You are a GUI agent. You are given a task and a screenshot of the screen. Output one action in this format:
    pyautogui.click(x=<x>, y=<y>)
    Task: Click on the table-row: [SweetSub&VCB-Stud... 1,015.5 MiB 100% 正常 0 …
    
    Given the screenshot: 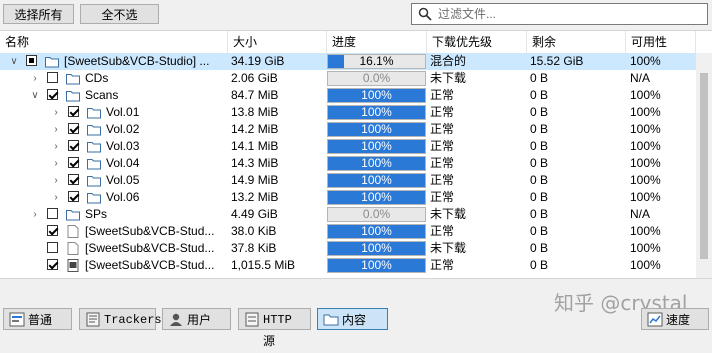 What is the action you would take?
    pyautogui.click(x=348, y=265)
    